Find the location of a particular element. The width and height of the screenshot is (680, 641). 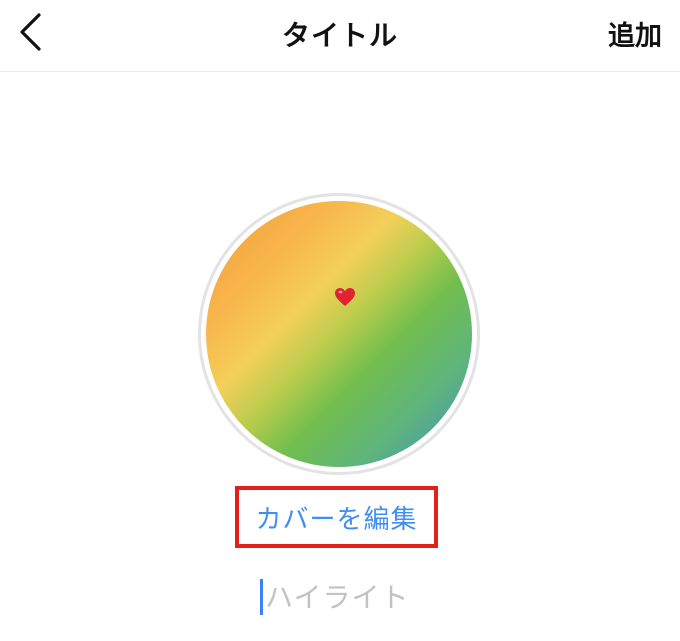

highlight-name-field is located at coordinates (340, 597).